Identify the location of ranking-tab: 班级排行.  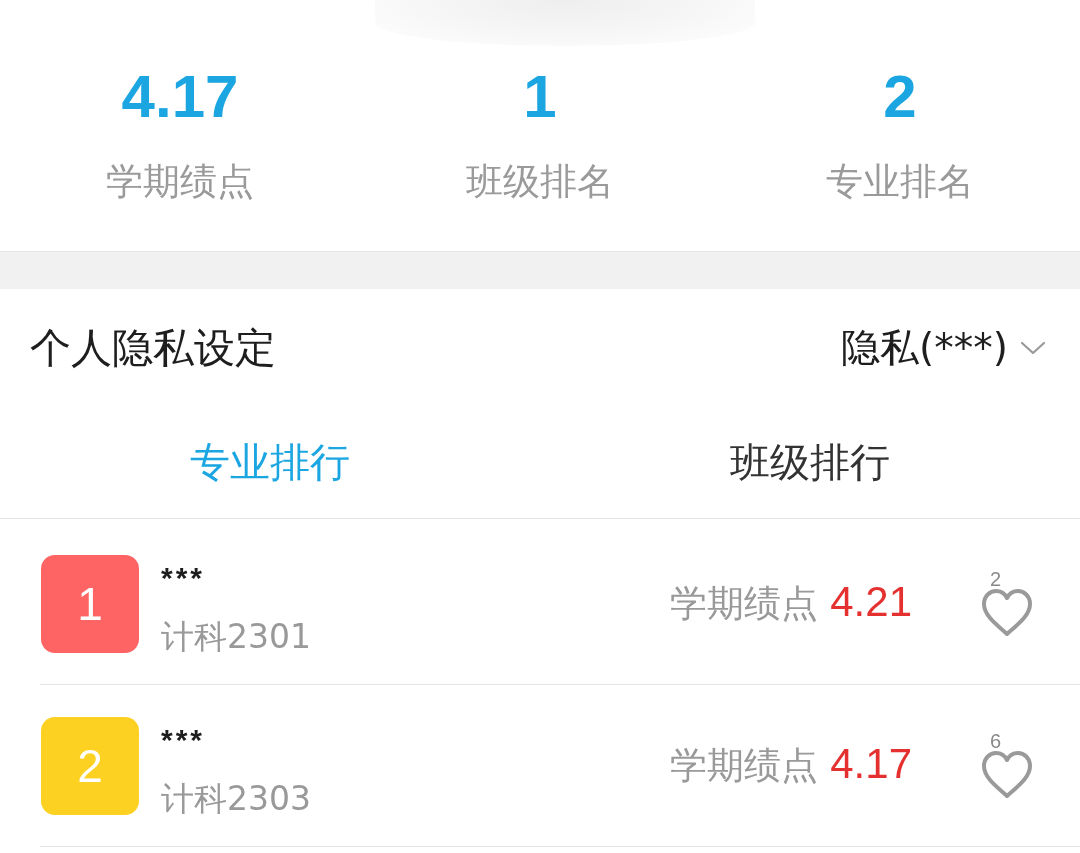
(810, 462).